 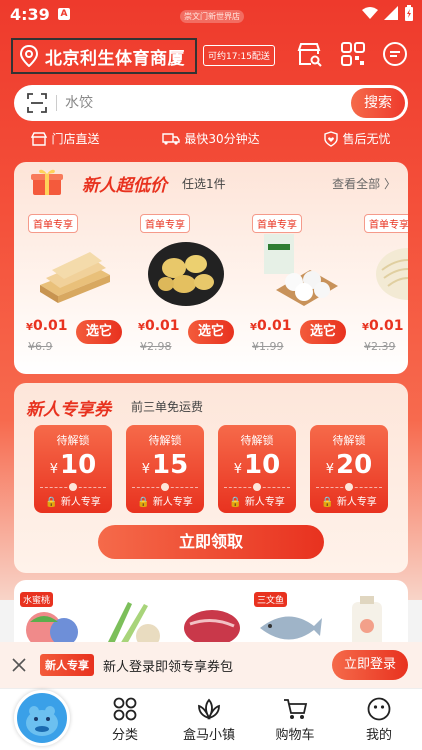 What do you see at coordinates (301, 270) in the screenshot?
I see `steamed-buns-image` at bounding box center [301, 270].